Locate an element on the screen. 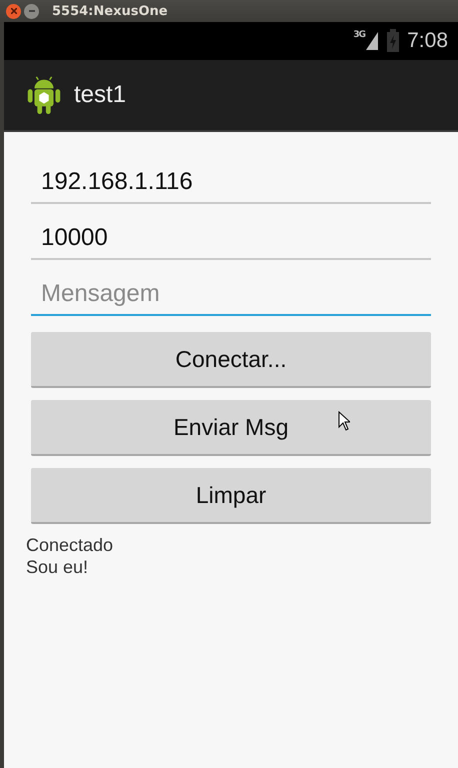 The height and width of the screenshot is (768, 458). window-title: 5554:NexusOne is located at coordinates (110, 11).